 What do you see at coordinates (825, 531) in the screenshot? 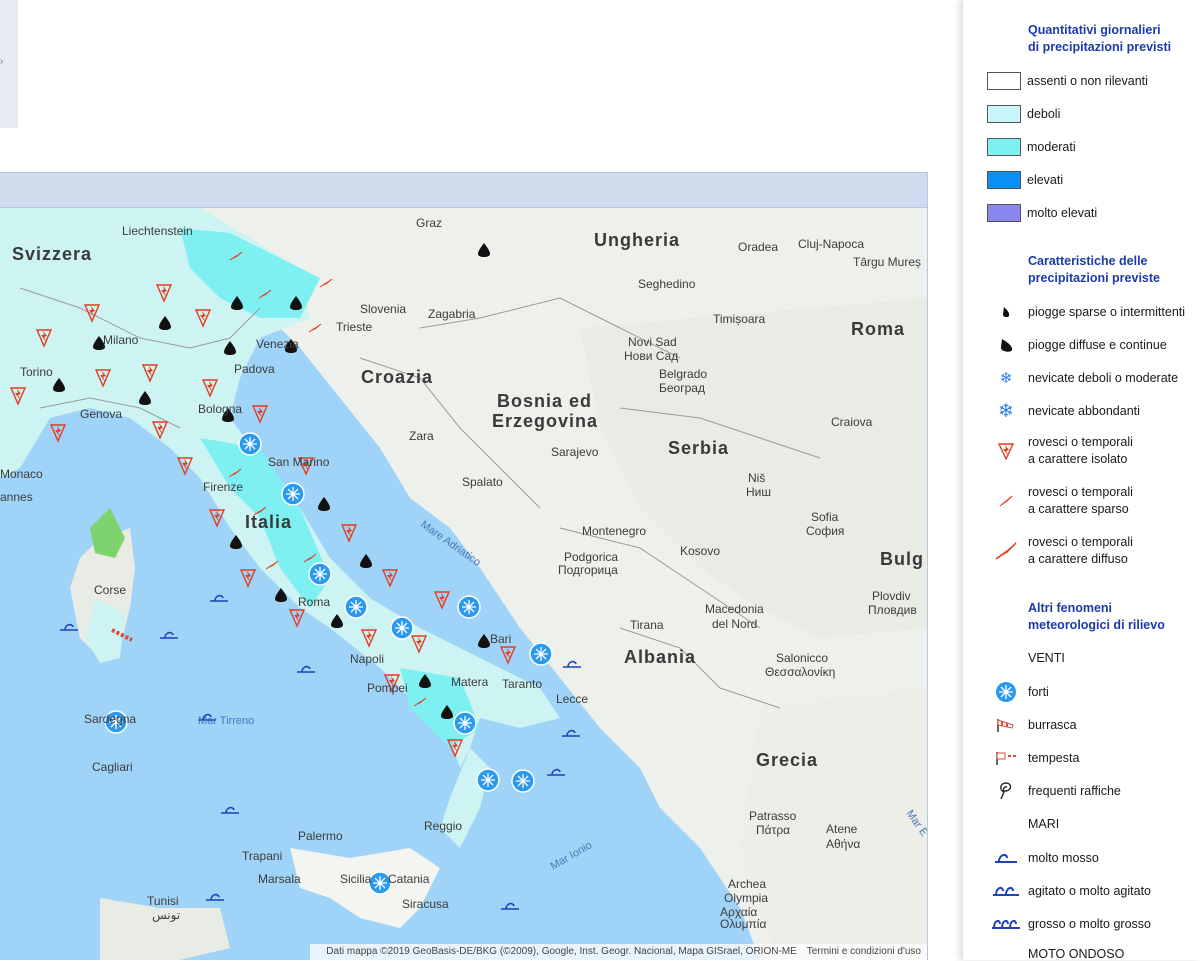
I see `svg-text: София` at bounding box center [825, 531].